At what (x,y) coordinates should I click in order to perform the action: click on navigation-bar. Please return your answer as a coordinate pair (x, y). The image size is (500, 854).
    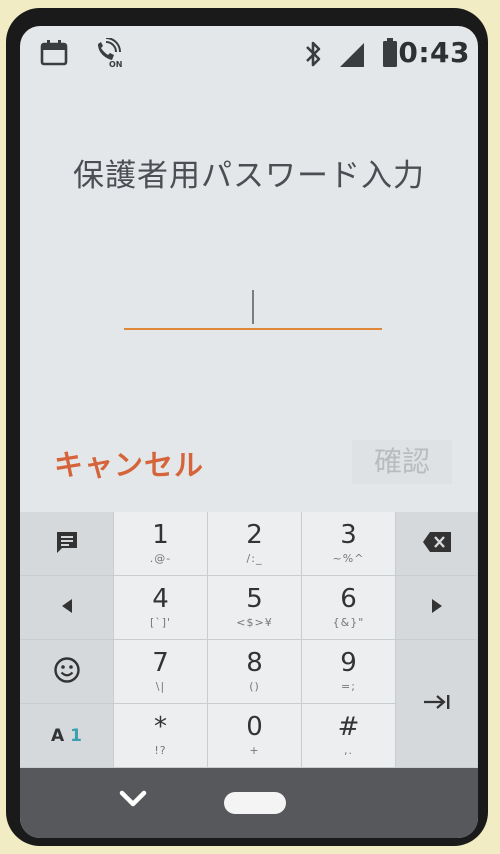
    Looking at the image, I should click on (249, 803).